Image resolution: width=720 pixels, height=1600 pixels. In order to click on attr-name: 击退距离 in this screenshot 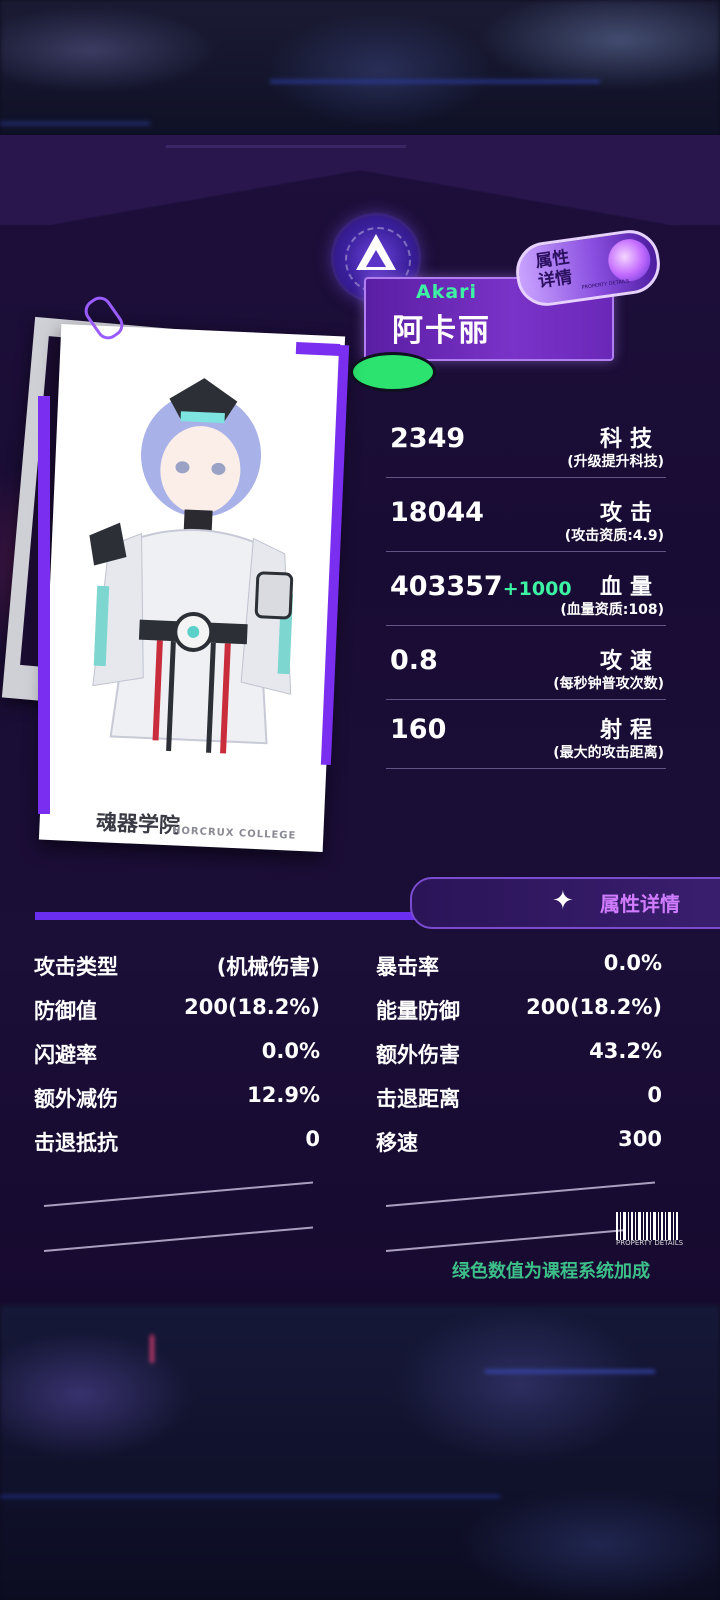, I will do `click(418, 1099)`.